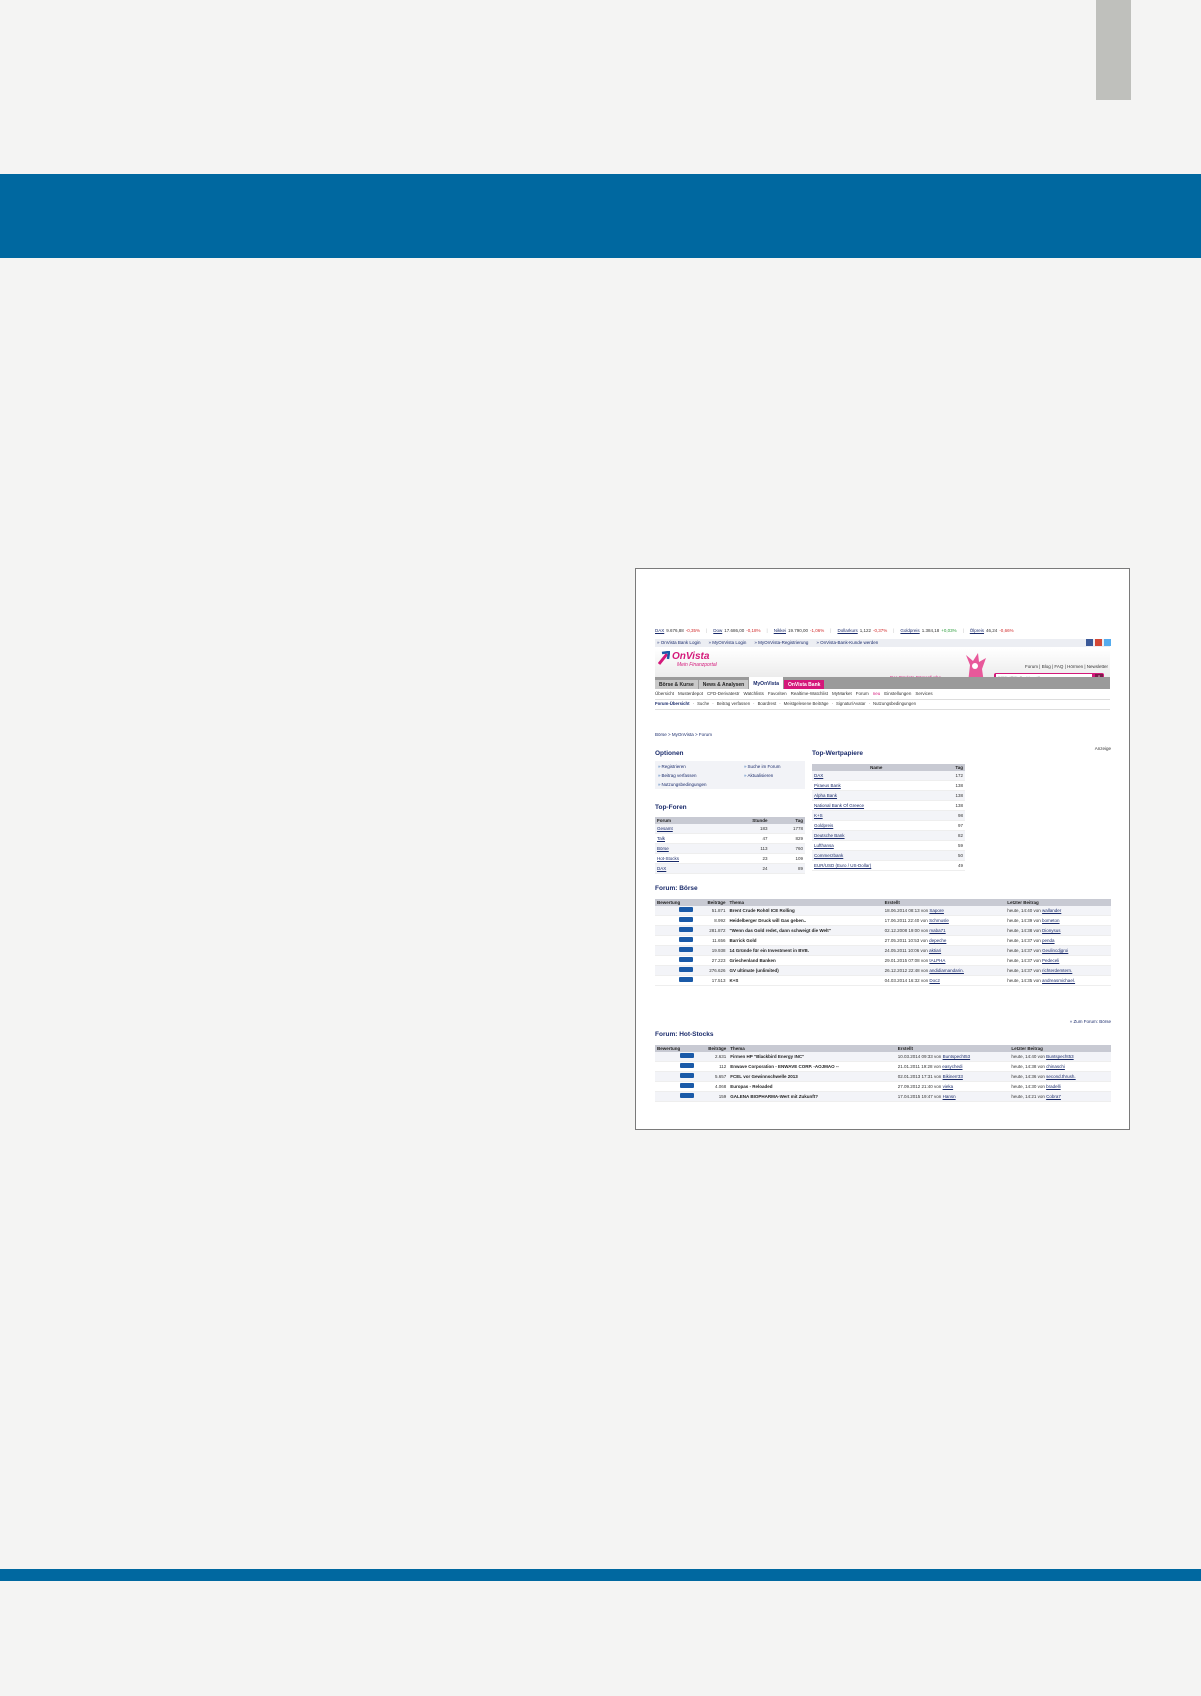 Image resolution: width=1201 pixels, height=1696 pixels. What do you see at coordinates (812, 1057) in the screenshot?
I see `thread-title-cell: Firmen HP "Blackbird Energy INC"` at bounding box center [812, 1057].